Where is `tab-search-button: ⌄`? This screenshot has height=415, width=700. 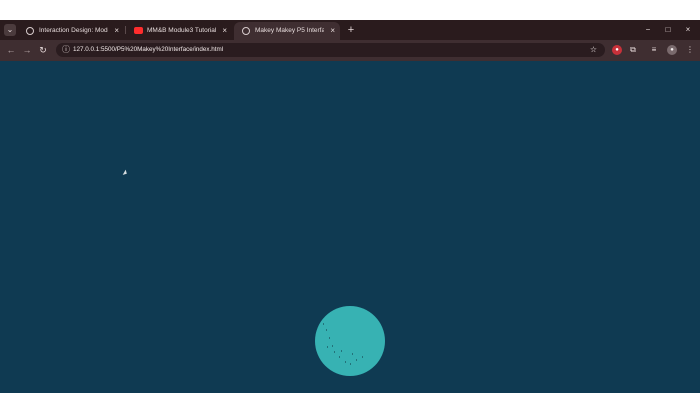
tab-search-button: ⌄ is located at coordinates (10, 30).